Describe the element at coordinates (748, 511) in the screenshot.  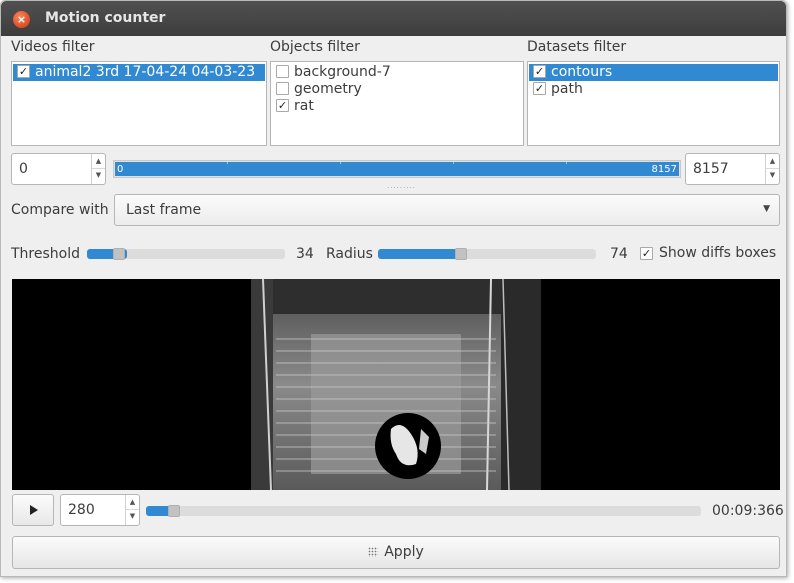
I see `video-time: 00:09:366` at that location.